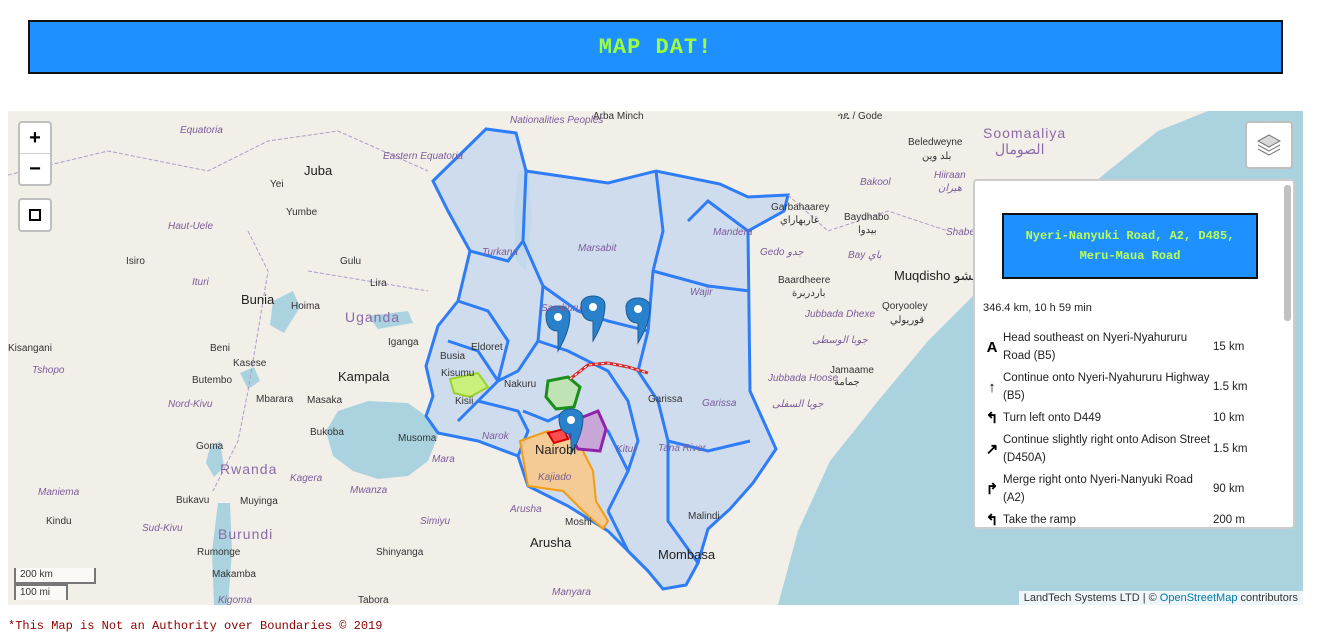 Image resolution: width=1326 pixels, height=637 pixels. Describe the element at coordinates (865, 255) in the screenshot. I see `place-label: Bay باي` at that location.